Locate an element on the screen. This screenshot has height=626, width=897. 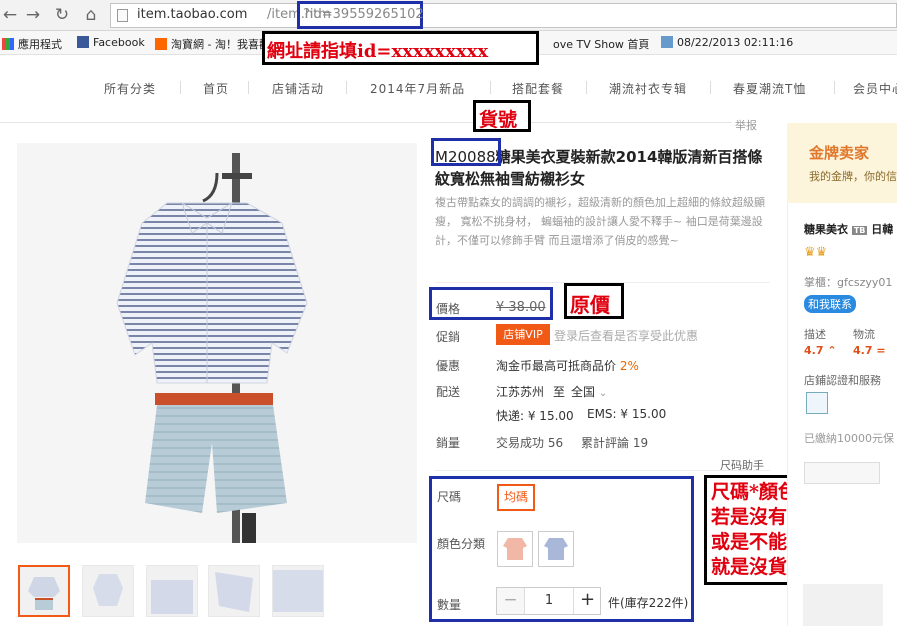
promo-label: 促銷 is located at coordinates (448, 337).